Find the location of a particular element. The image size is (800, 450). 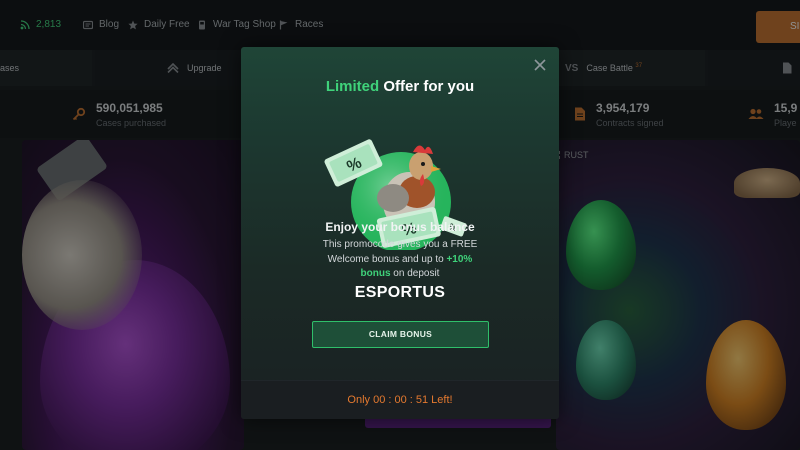

countdown-bar: Only 00 : 00 : 51 Left! is located at coordinates (400, 399).